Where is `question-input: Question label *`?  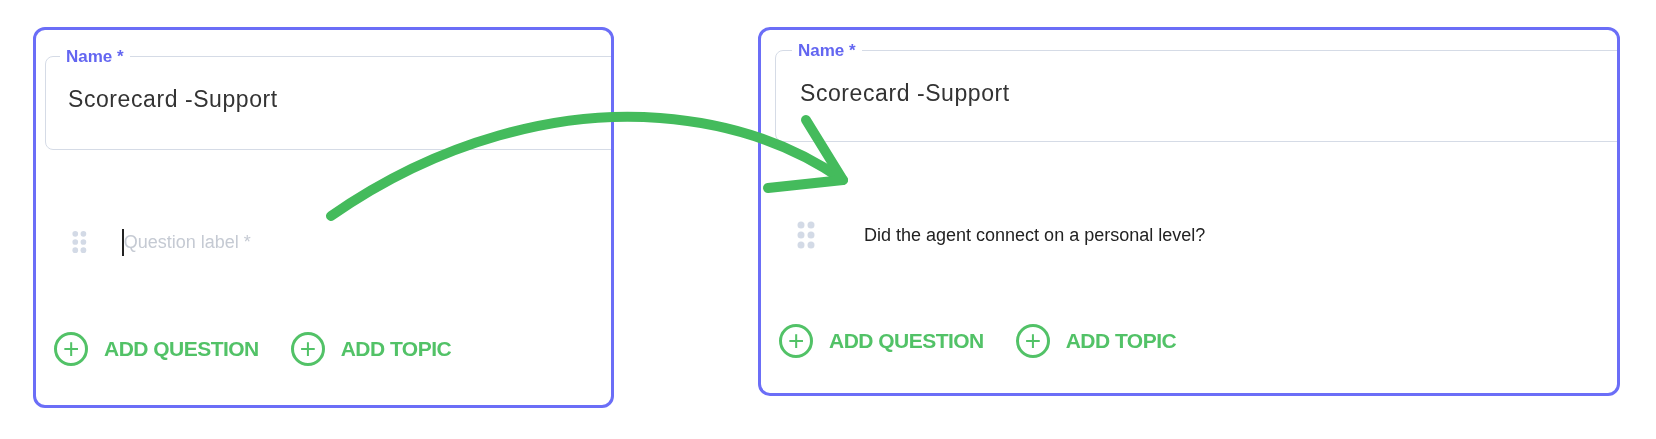 question-input: Question label * is located at coordinates (366, 242).